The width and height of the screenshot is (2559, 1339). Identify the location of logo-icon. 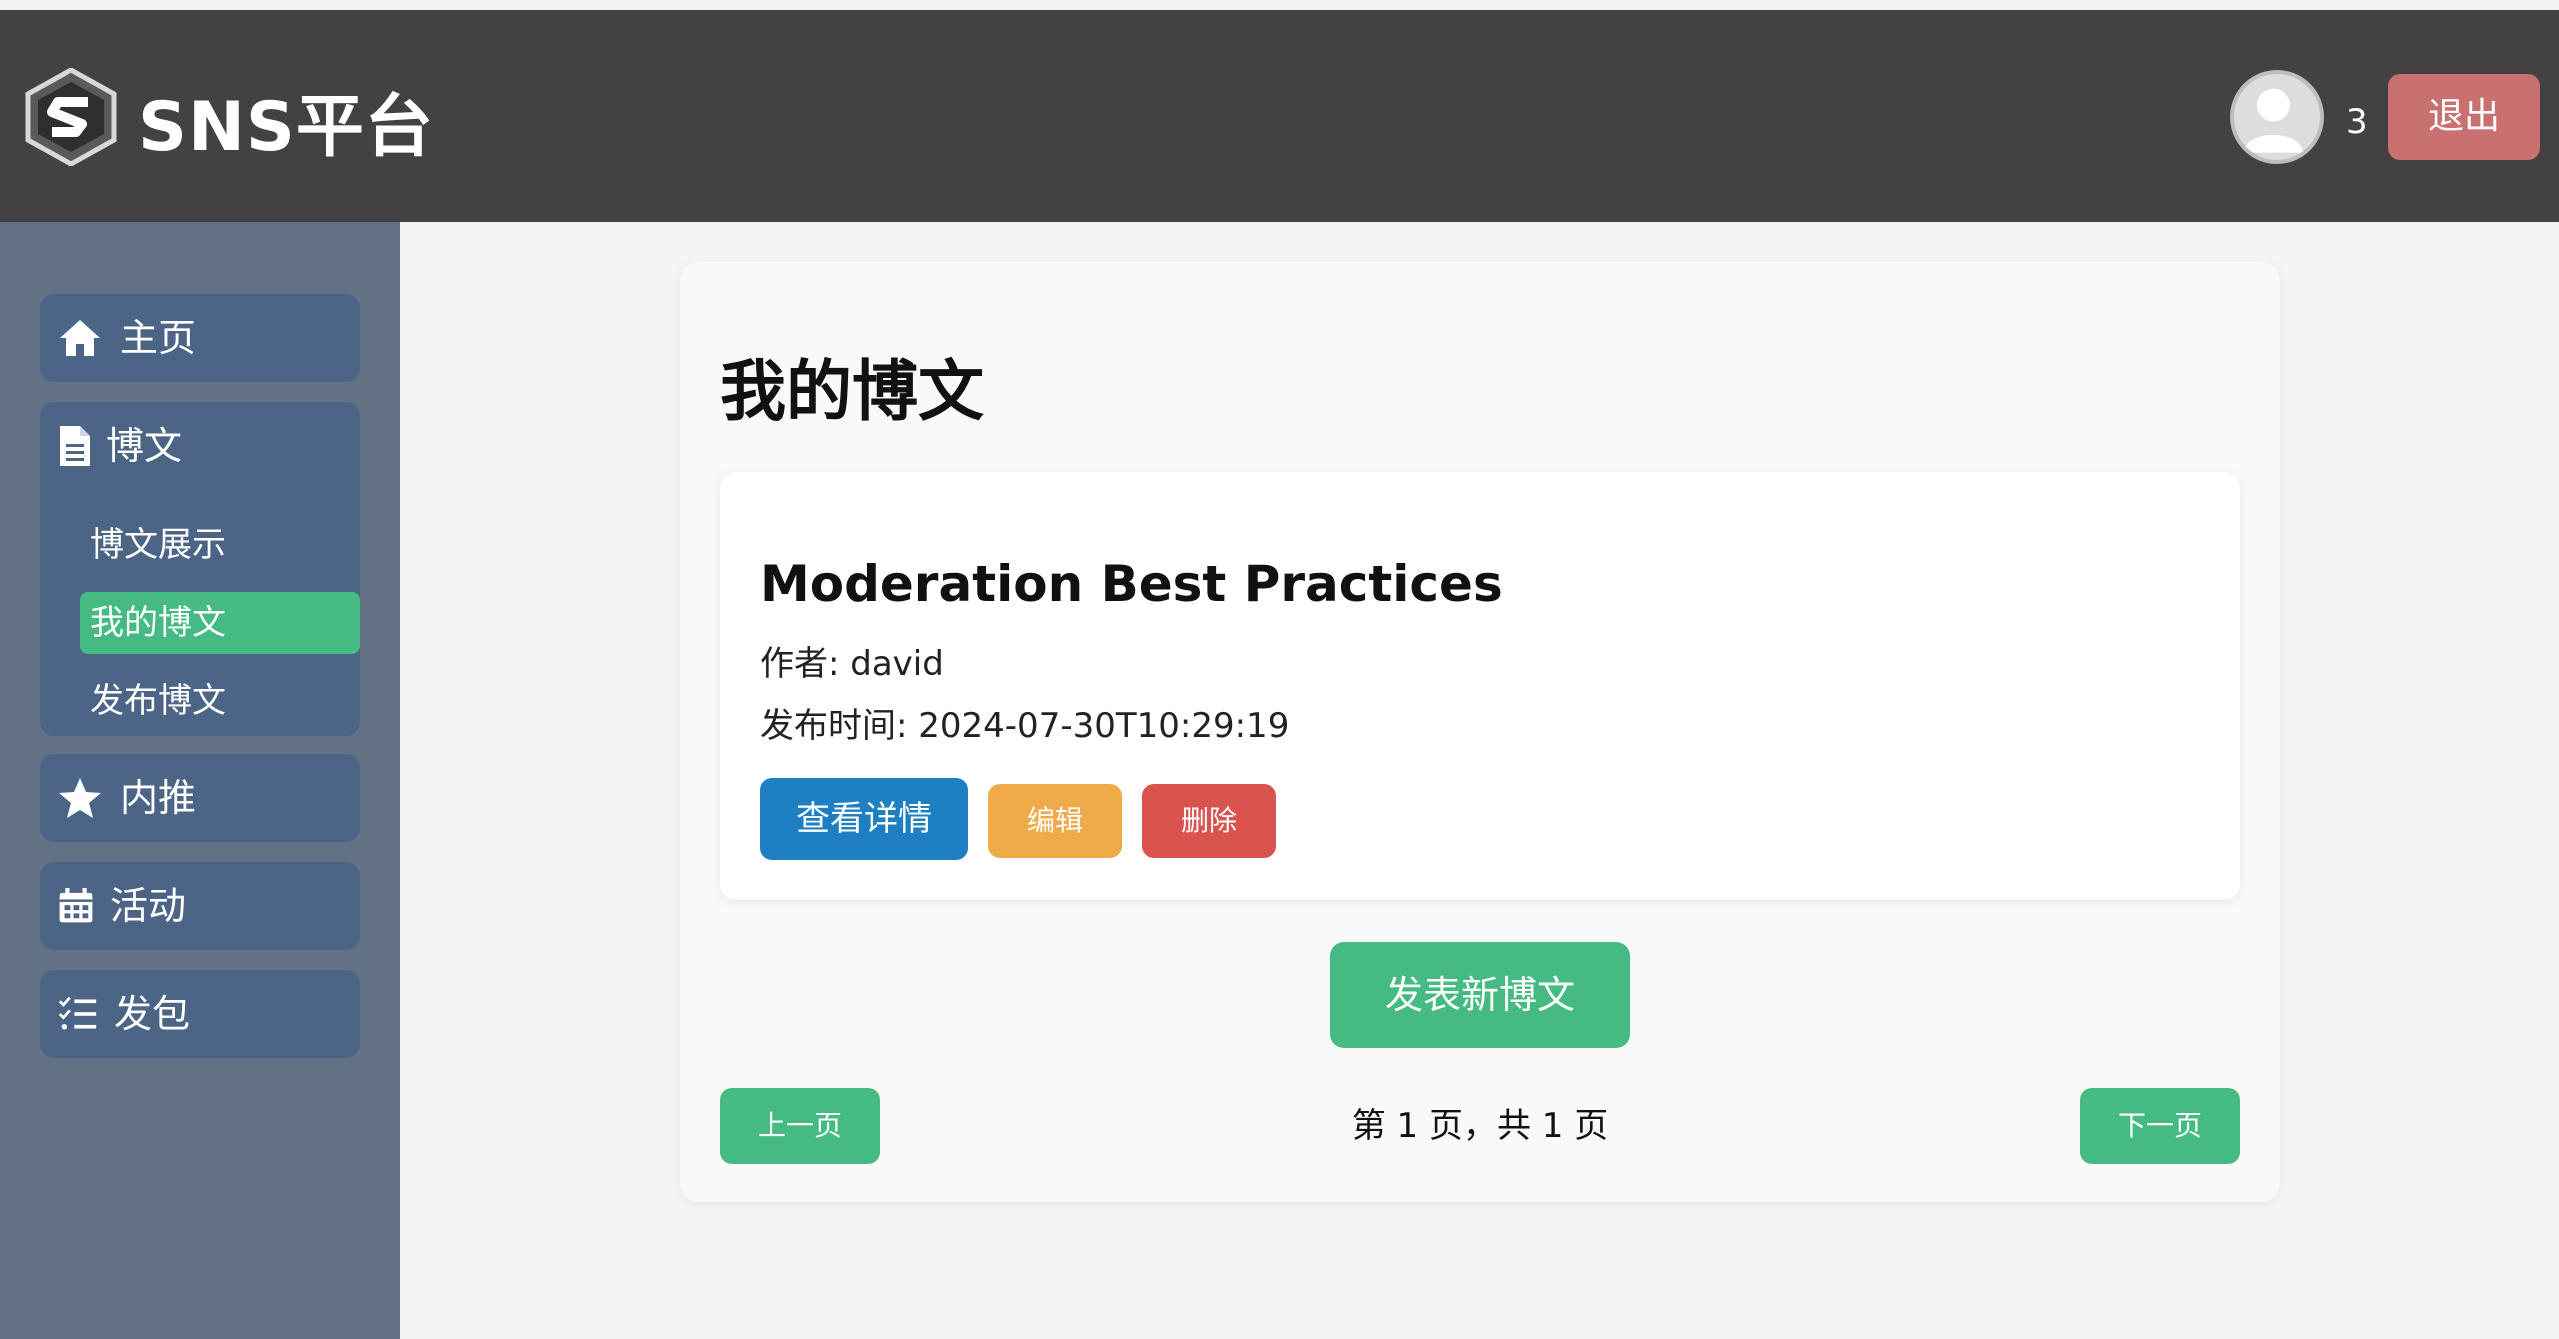
(71, 117).